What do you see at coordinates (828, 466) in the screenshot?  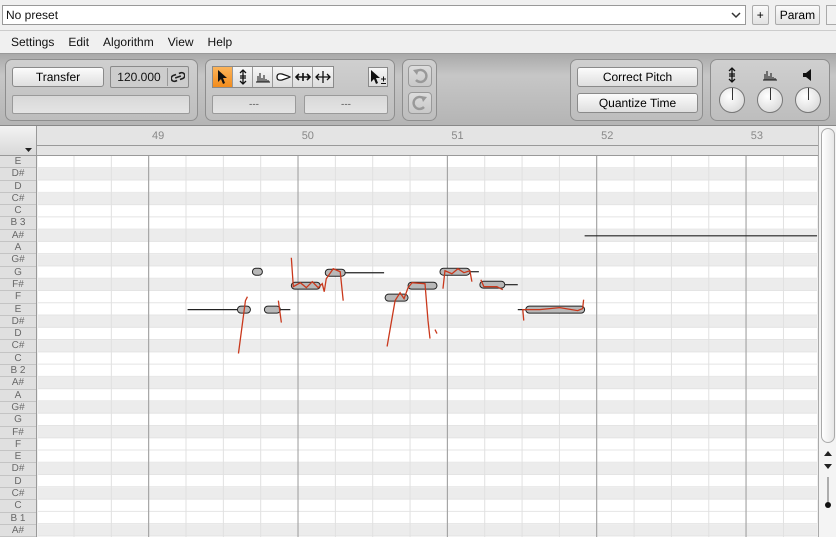 I see `scroll-down-icon` at bounding box center [828, 466].